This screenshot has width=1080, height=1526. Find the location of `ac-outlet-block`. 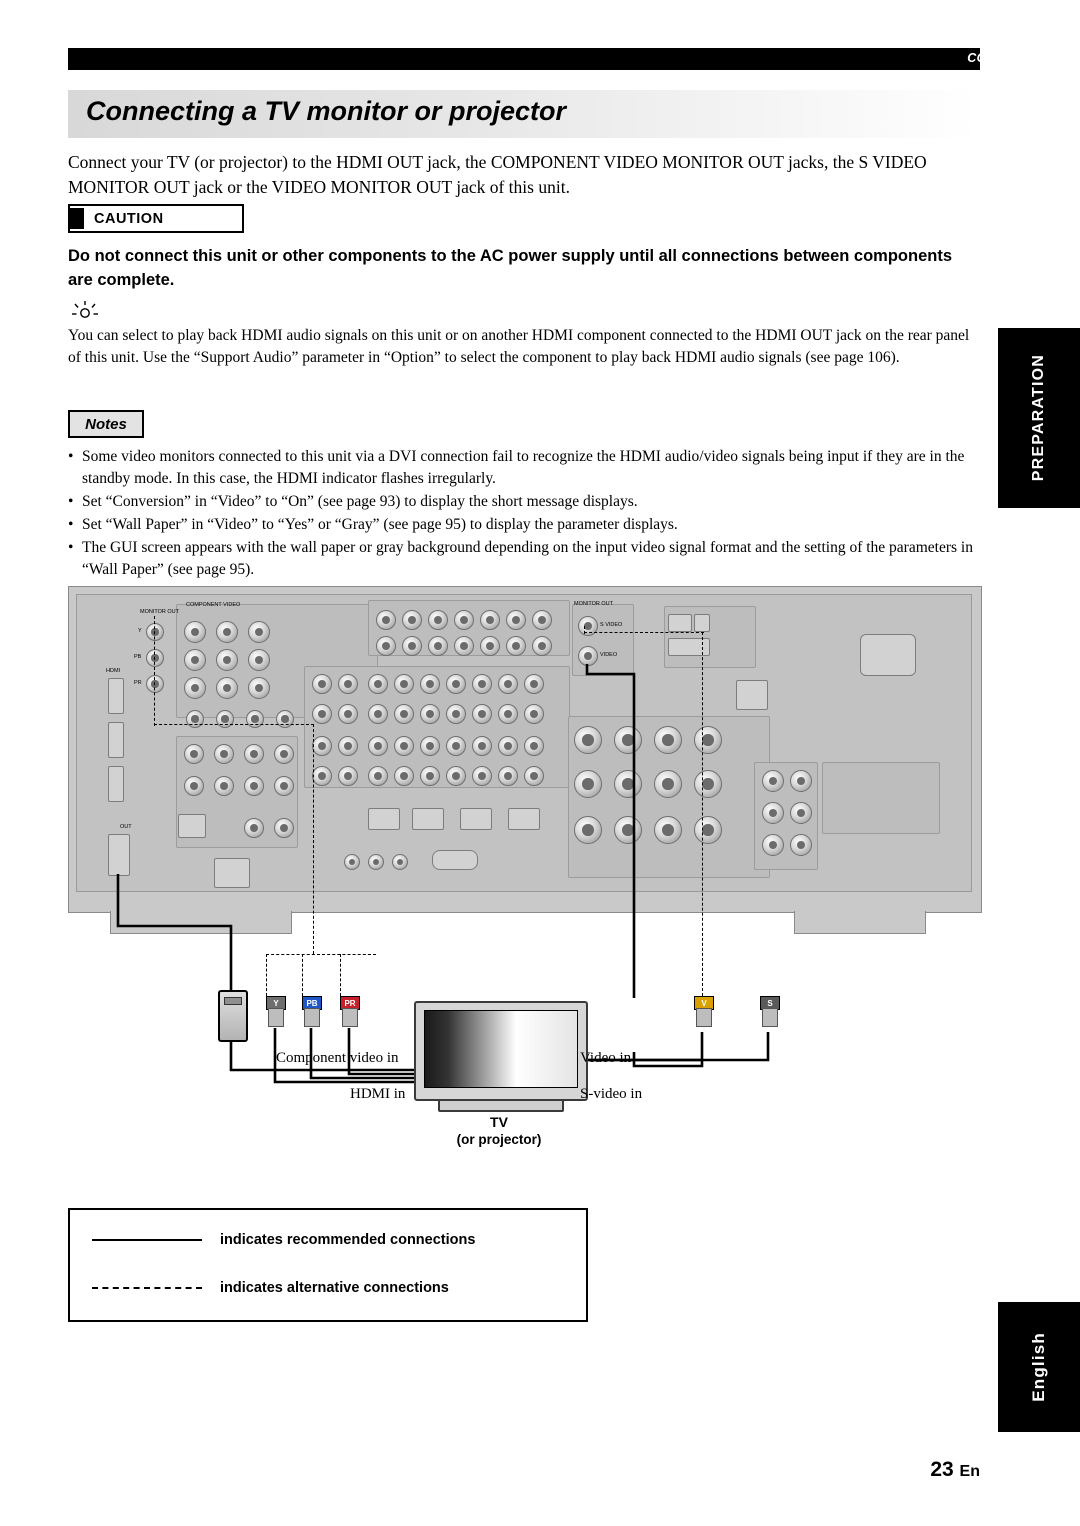

ac-outlet-block is located at coordinates (881, 798).